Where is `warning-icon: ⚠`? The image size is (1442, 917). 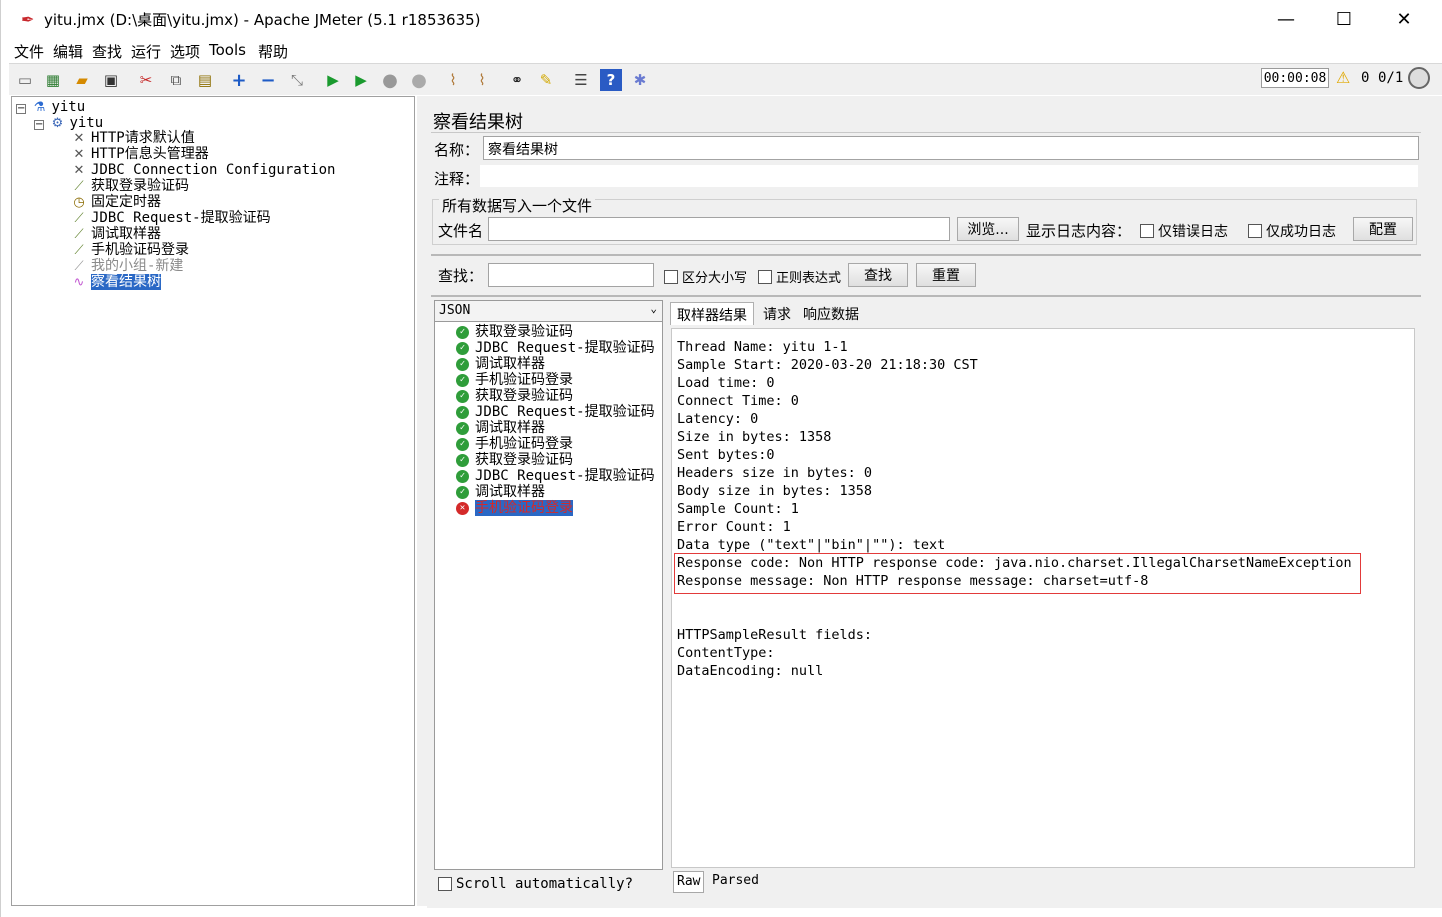
warning-icon: ⚠ is located at coordinates (1343, 77).